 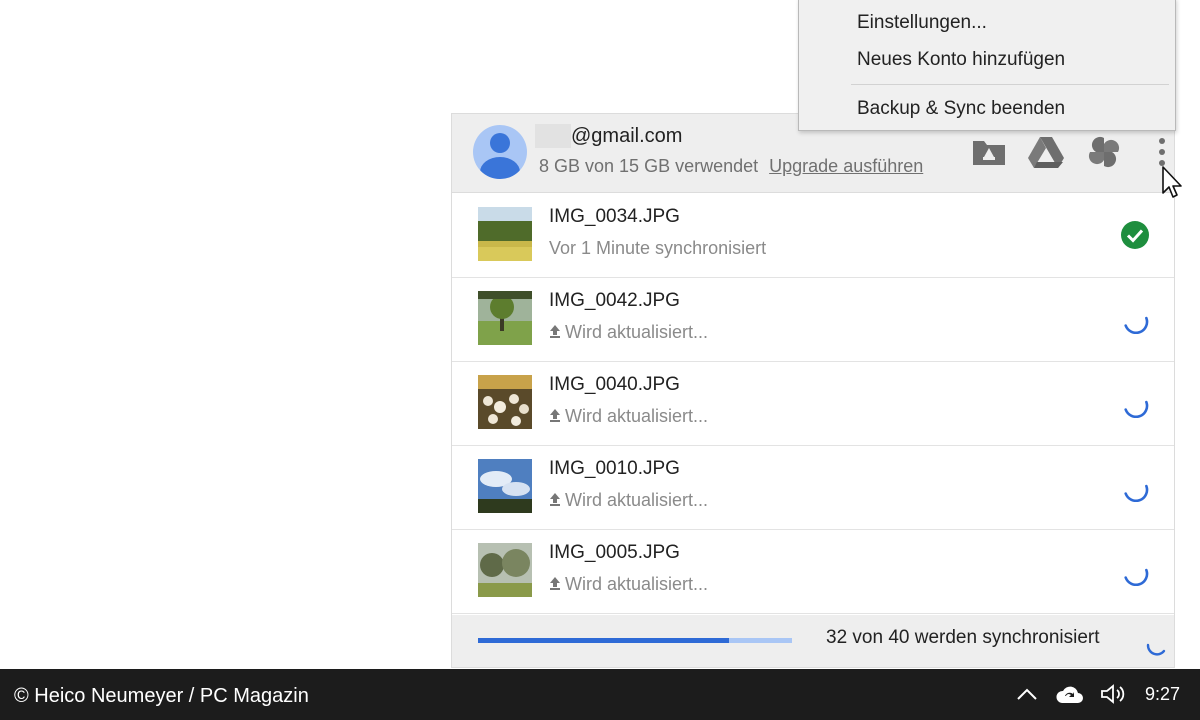 I want to click on image-credit: © Heico Neumeyer / PC Magazin, so click(x=161, y=696).